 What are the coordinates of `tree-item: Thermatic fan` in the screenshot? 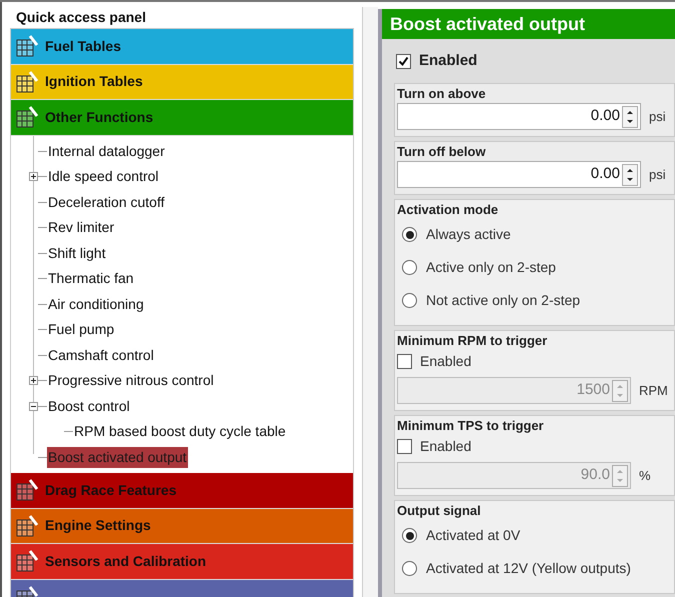 It's located at (91, 279).